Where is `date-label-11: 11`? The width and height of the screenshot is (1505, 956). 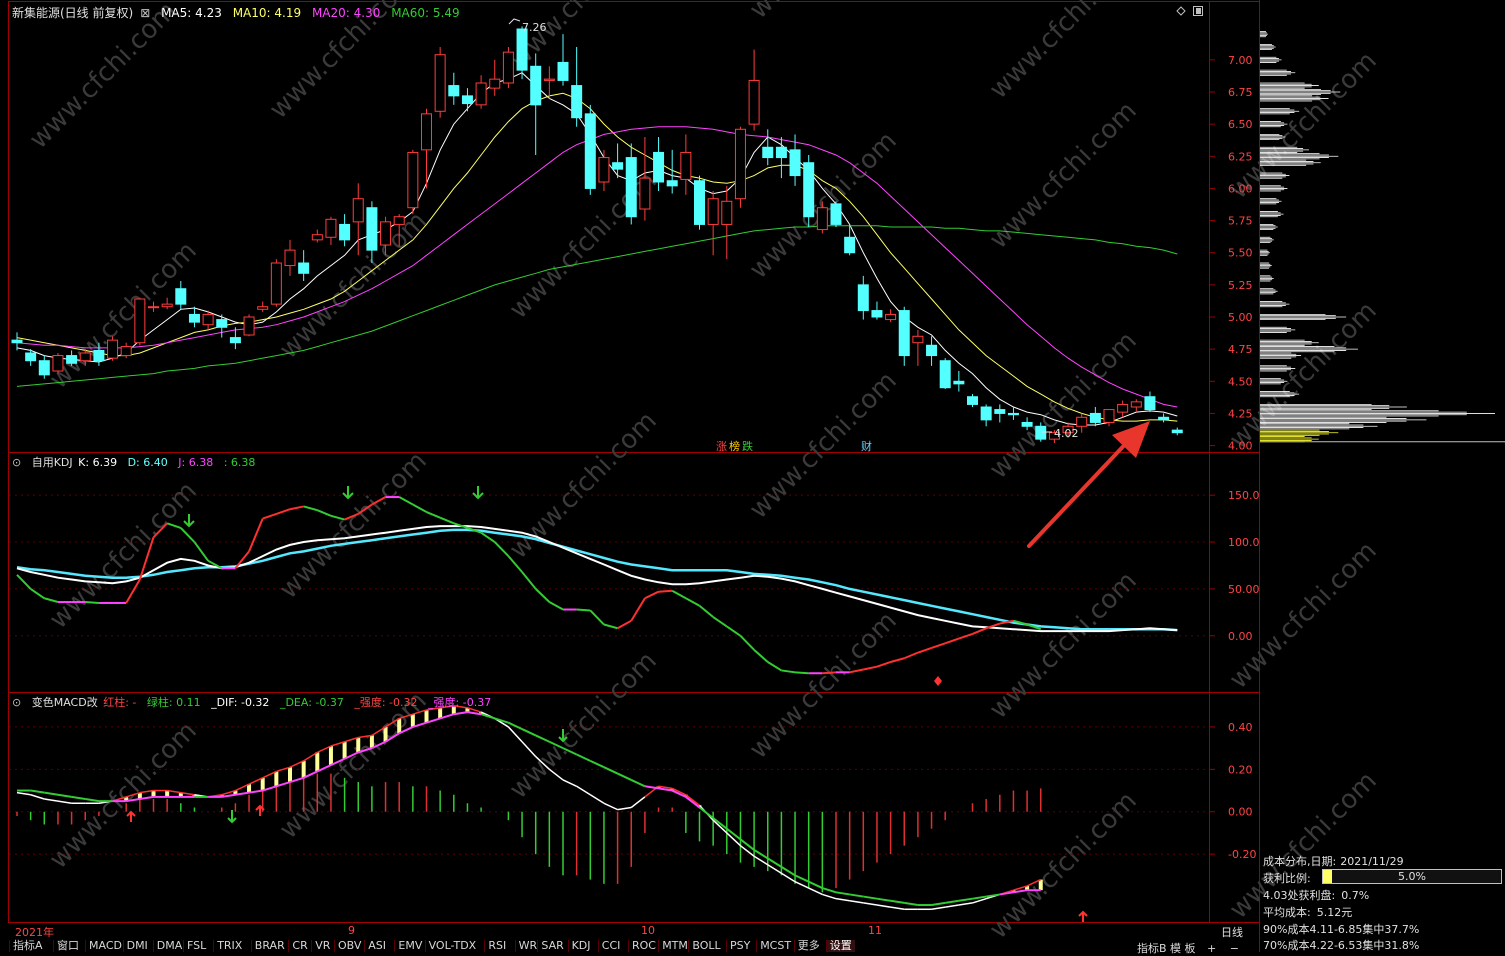 date-label-11: 11 is located at coordinates (875, 930).